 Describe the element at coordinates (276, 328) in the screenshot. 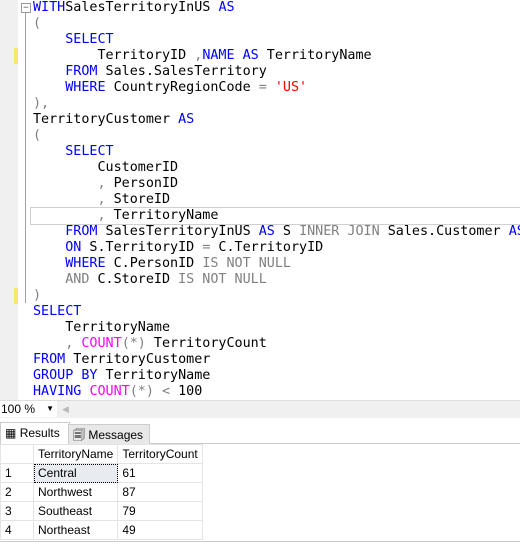

I see `code-line: TerritoryName` at that location.